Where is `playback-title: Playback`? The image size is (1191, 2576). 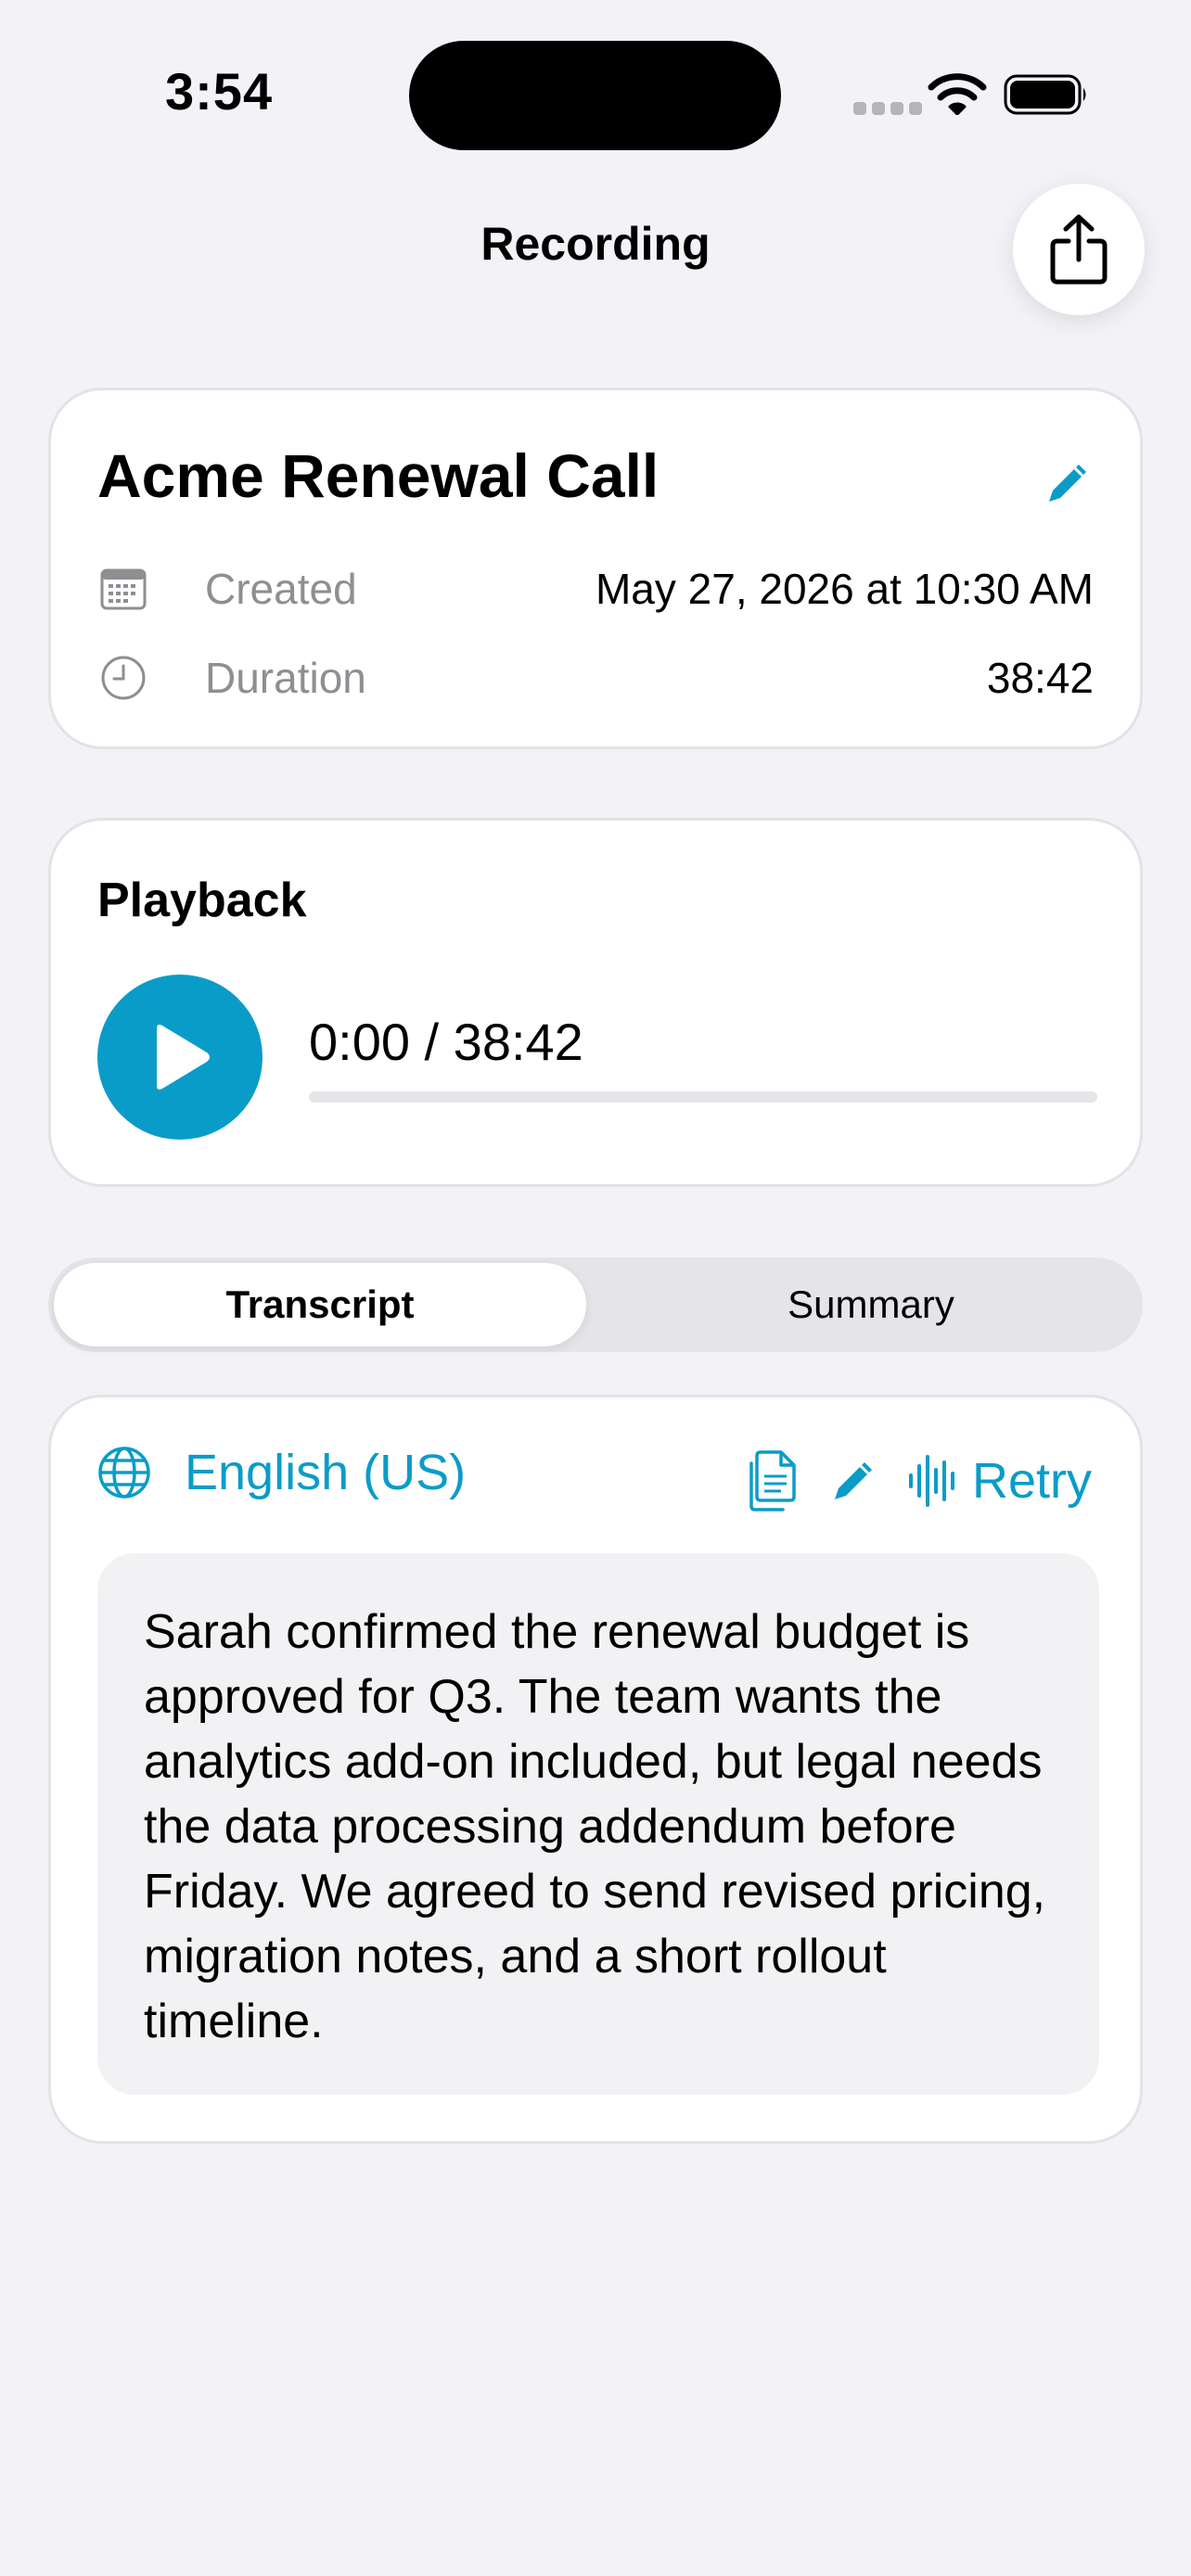
playback-title: Playback is located at coordinates (202, 900).